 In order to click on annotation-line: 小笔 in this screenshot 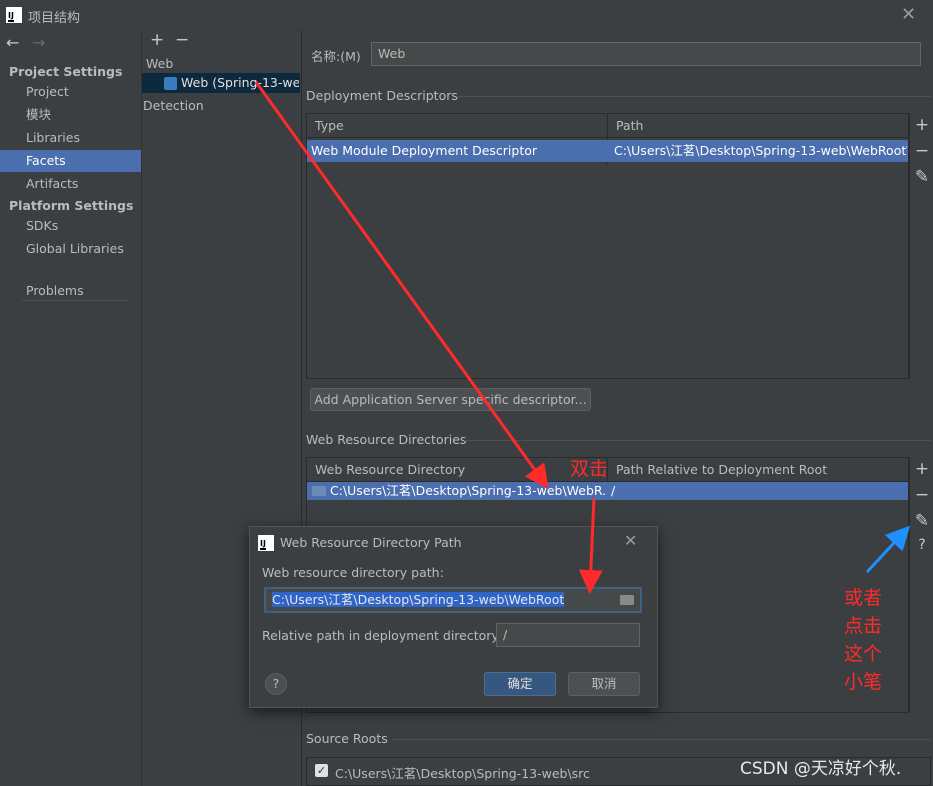, I will do `click(863, 682)`.